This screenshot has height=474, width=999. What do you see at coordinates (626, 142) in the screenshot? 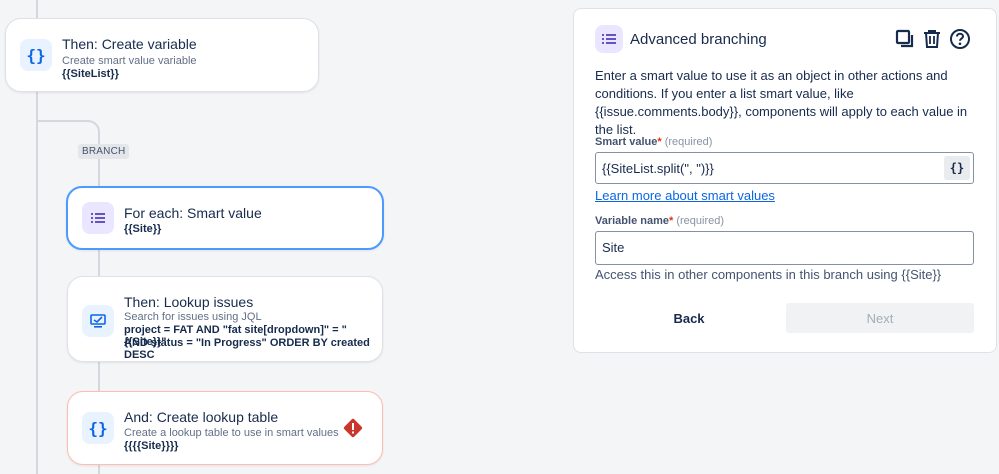
I see `smart-value-label-text: Smart value` at bounding box center [626, 142].